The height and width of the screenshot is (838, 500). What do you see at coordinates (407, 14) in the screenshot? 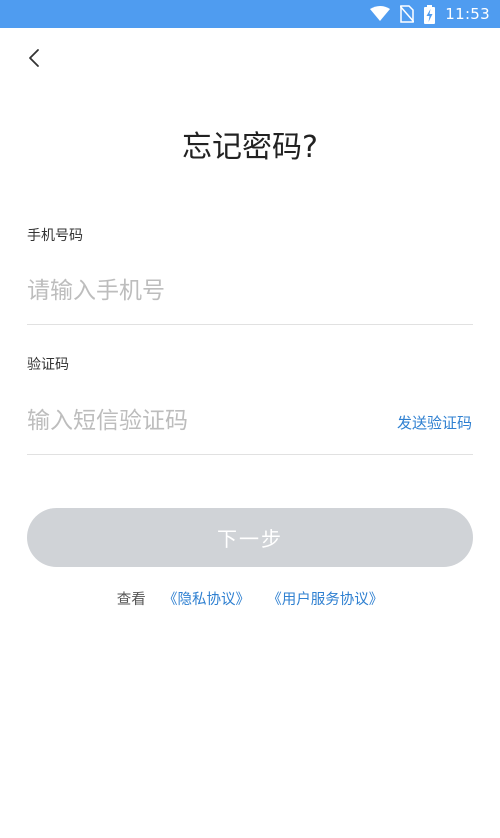
I see `no-sim-icon` at bounding box center [407, 14].